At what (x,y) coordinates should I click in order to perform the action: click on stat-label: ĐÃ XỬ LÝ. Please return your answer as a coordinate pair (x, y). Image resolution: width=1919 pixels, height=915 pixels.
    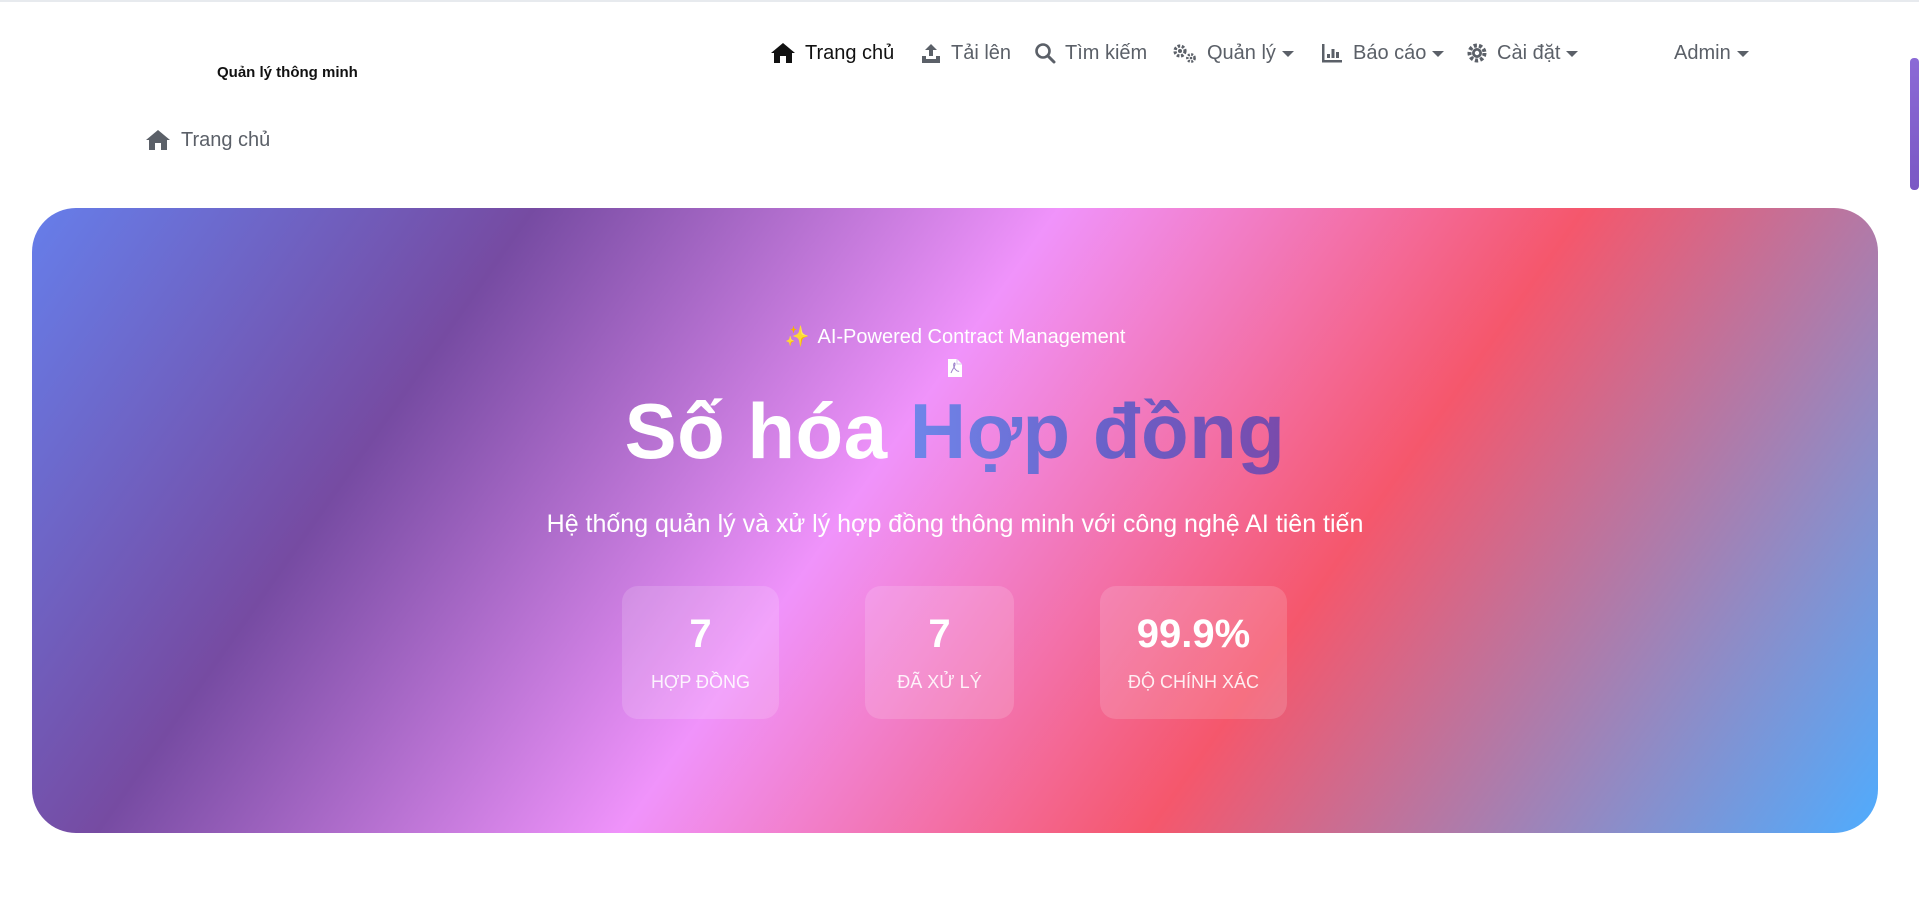
    Looking at the image, I should click on (939, 682).